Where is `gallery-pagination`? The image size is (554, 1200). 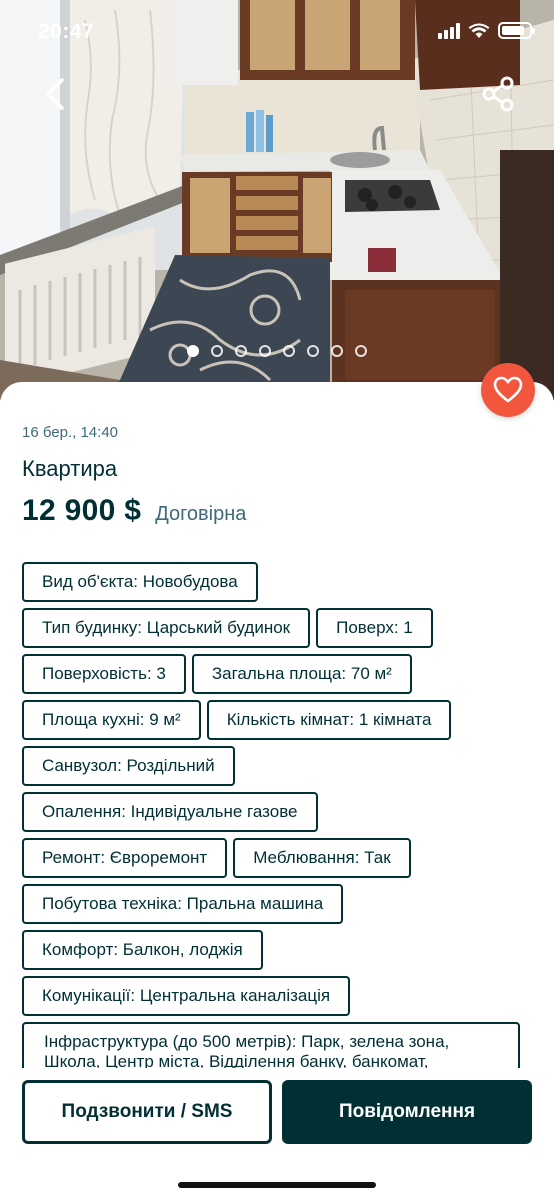
gallery-pagination is located at coordinates (277, 351).